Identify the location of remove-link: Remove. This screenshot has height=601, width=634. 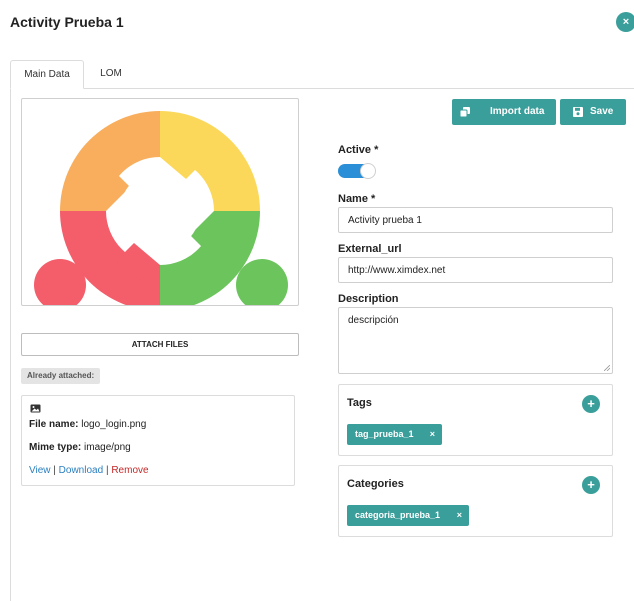
(129, 470).